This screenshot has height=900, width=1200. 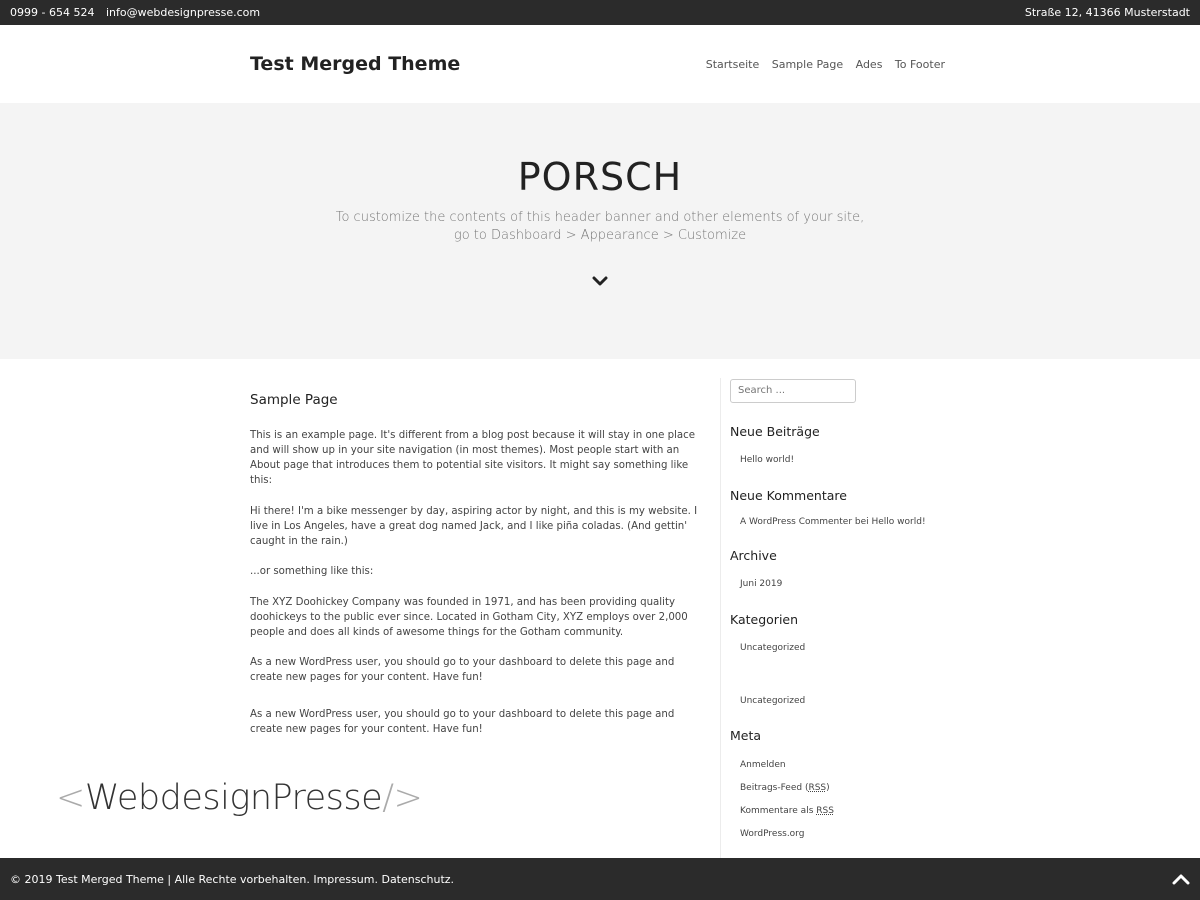 I want to click on phone-number: 0999 - 654 524, so click(x=52, y=12).